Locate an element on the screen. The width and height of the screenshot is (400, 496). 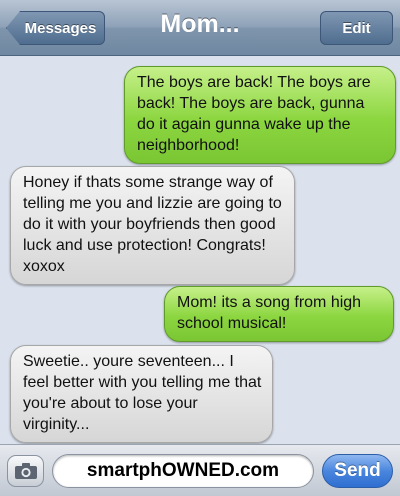
back-button: Messages is located at coordinates (55, 28).